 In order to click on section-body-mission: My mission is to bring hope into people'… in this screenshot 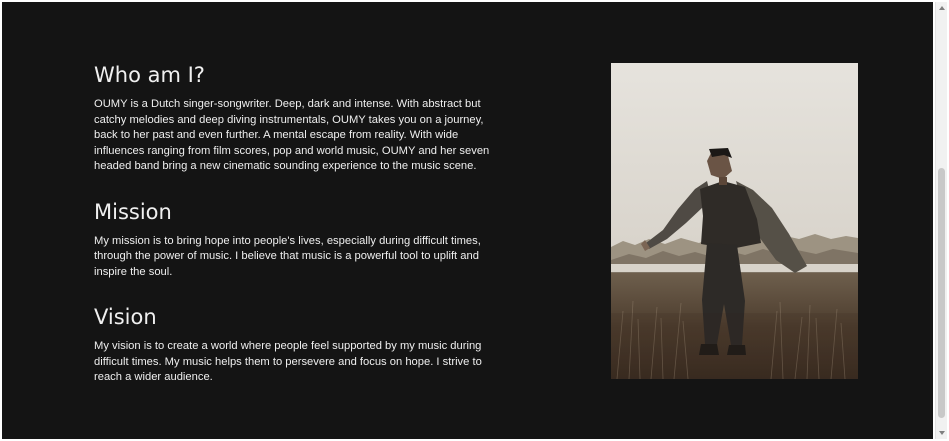, I will do `click(287, 256)`.